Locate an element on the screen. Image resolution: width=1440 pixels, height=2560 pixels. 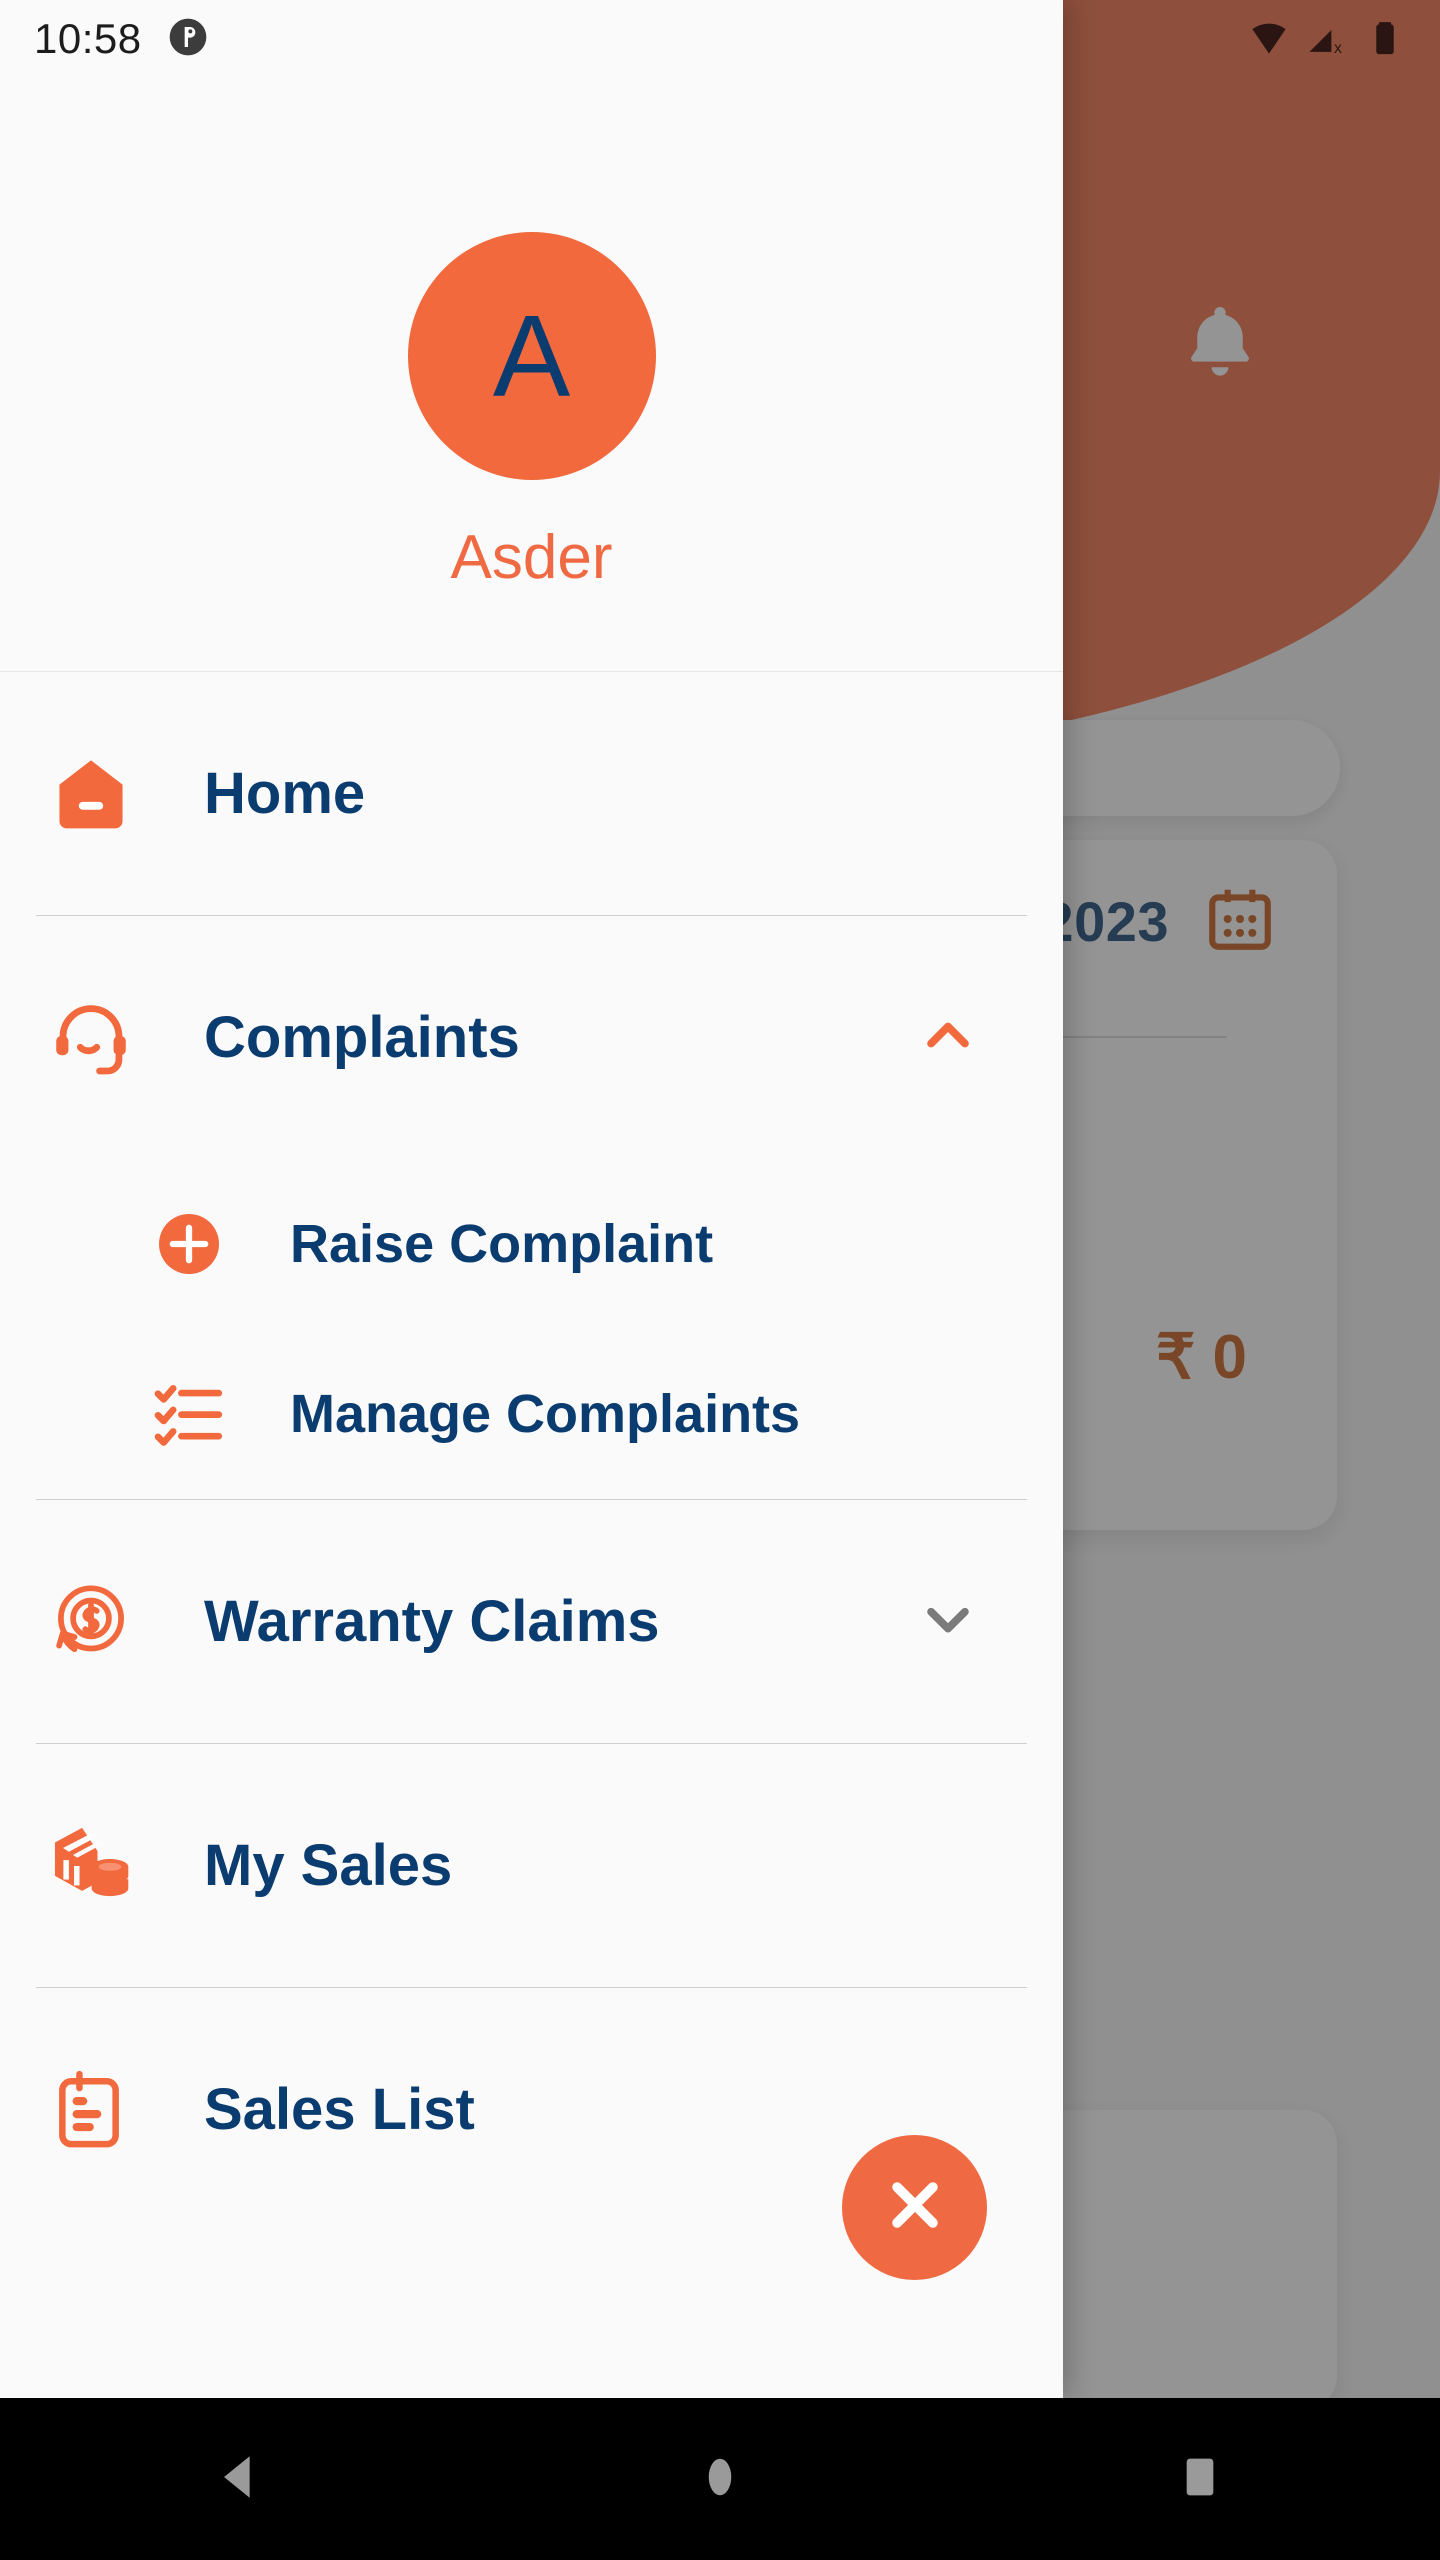
sidebar-item-label: Home is located at coordinates (285, 793).